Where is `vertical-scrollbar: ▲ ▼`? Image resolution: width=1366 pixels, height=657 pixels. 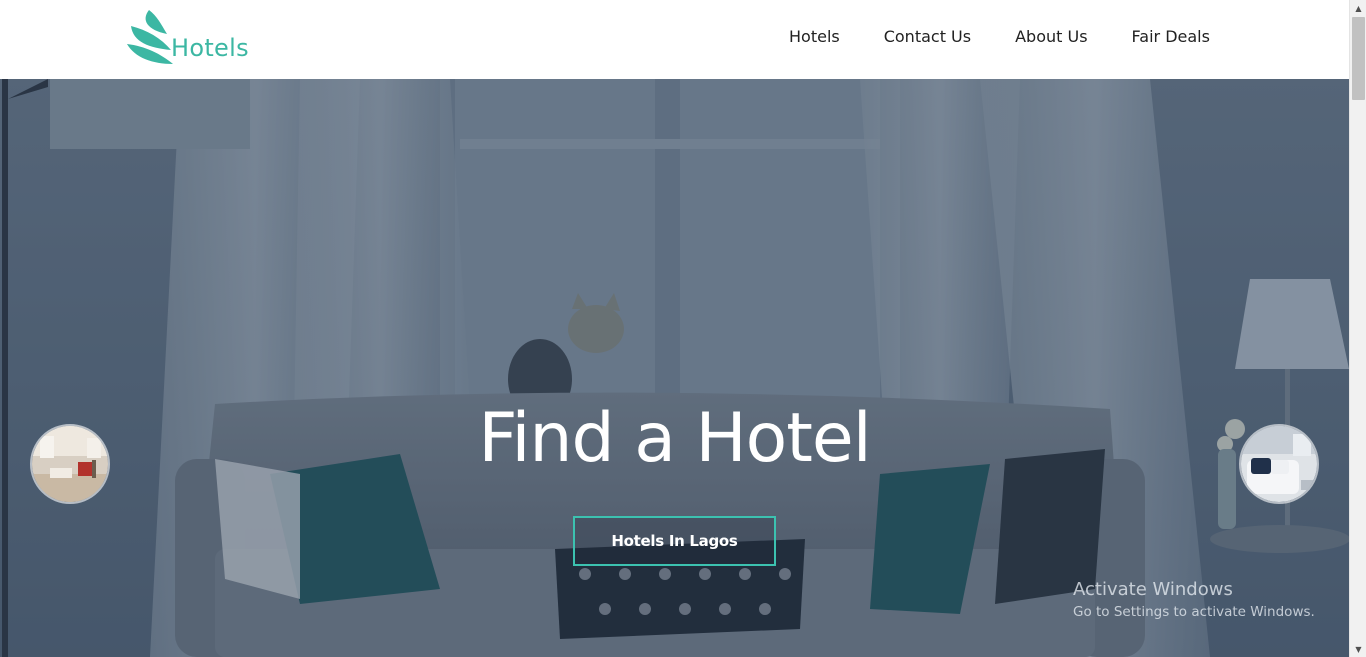 vertical-scrollbar: ▲ ▼ is located at coordinates (1357, 328).